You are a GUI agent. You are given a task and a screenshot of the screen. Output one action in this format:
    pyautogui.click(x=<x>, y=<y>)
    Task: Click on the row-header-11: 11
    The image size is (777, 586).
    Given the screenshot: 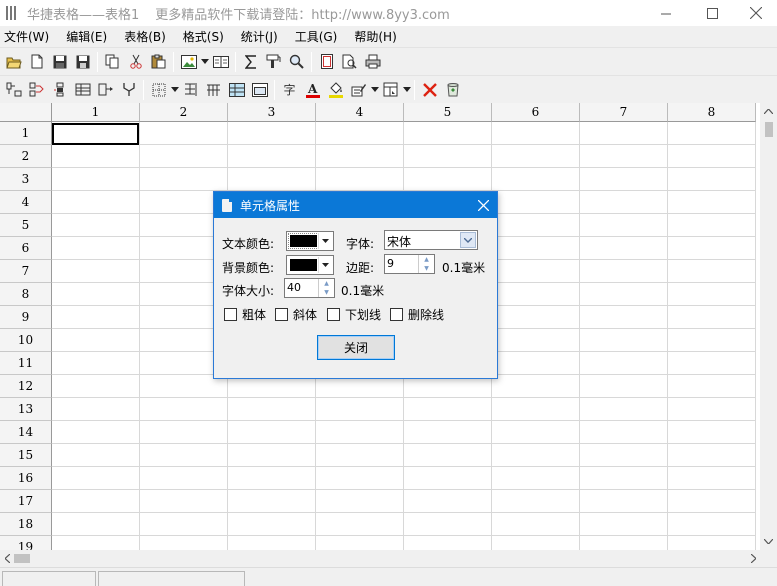 What is the action you would take?
    pyautogui.click(x=26, y=363)
    